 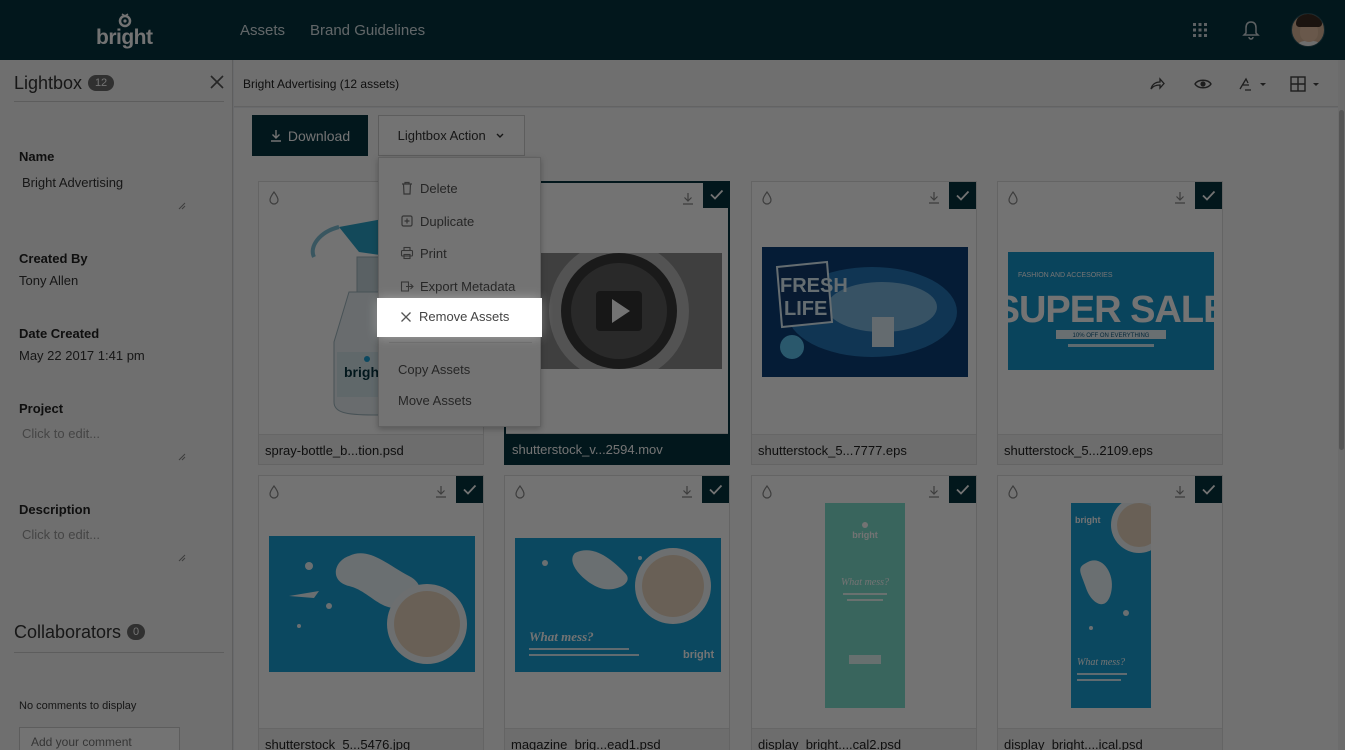 I want to click on lightbox-title: Lightbox 12, so click(x=64, y=83).